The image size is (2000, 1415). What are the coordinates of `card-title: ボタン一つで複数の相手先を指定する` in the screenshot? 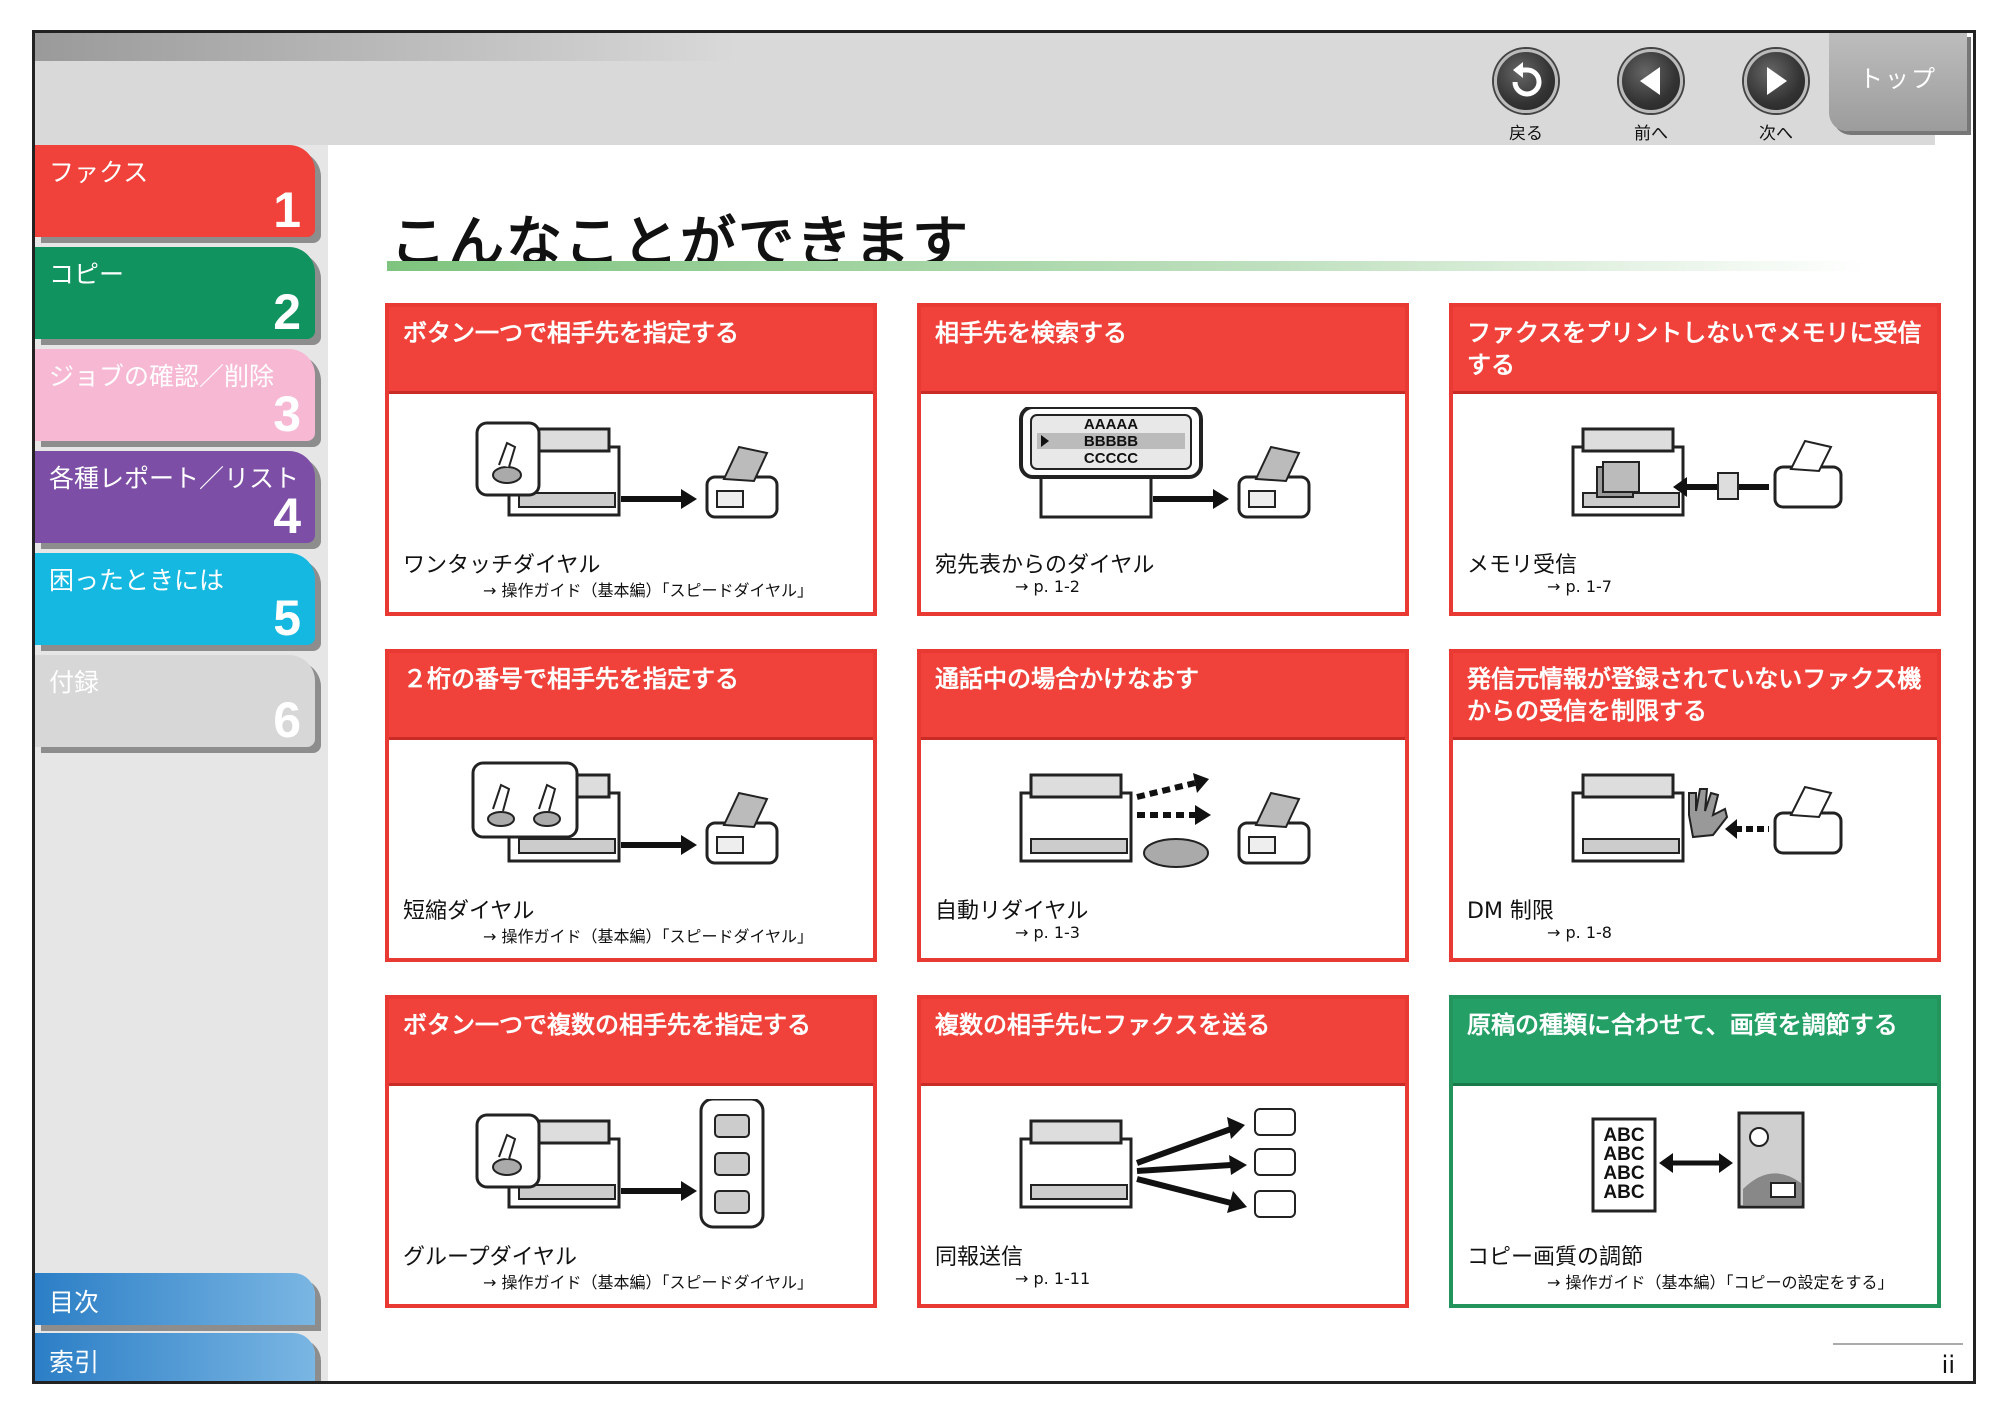 It's located at (607, 1025).